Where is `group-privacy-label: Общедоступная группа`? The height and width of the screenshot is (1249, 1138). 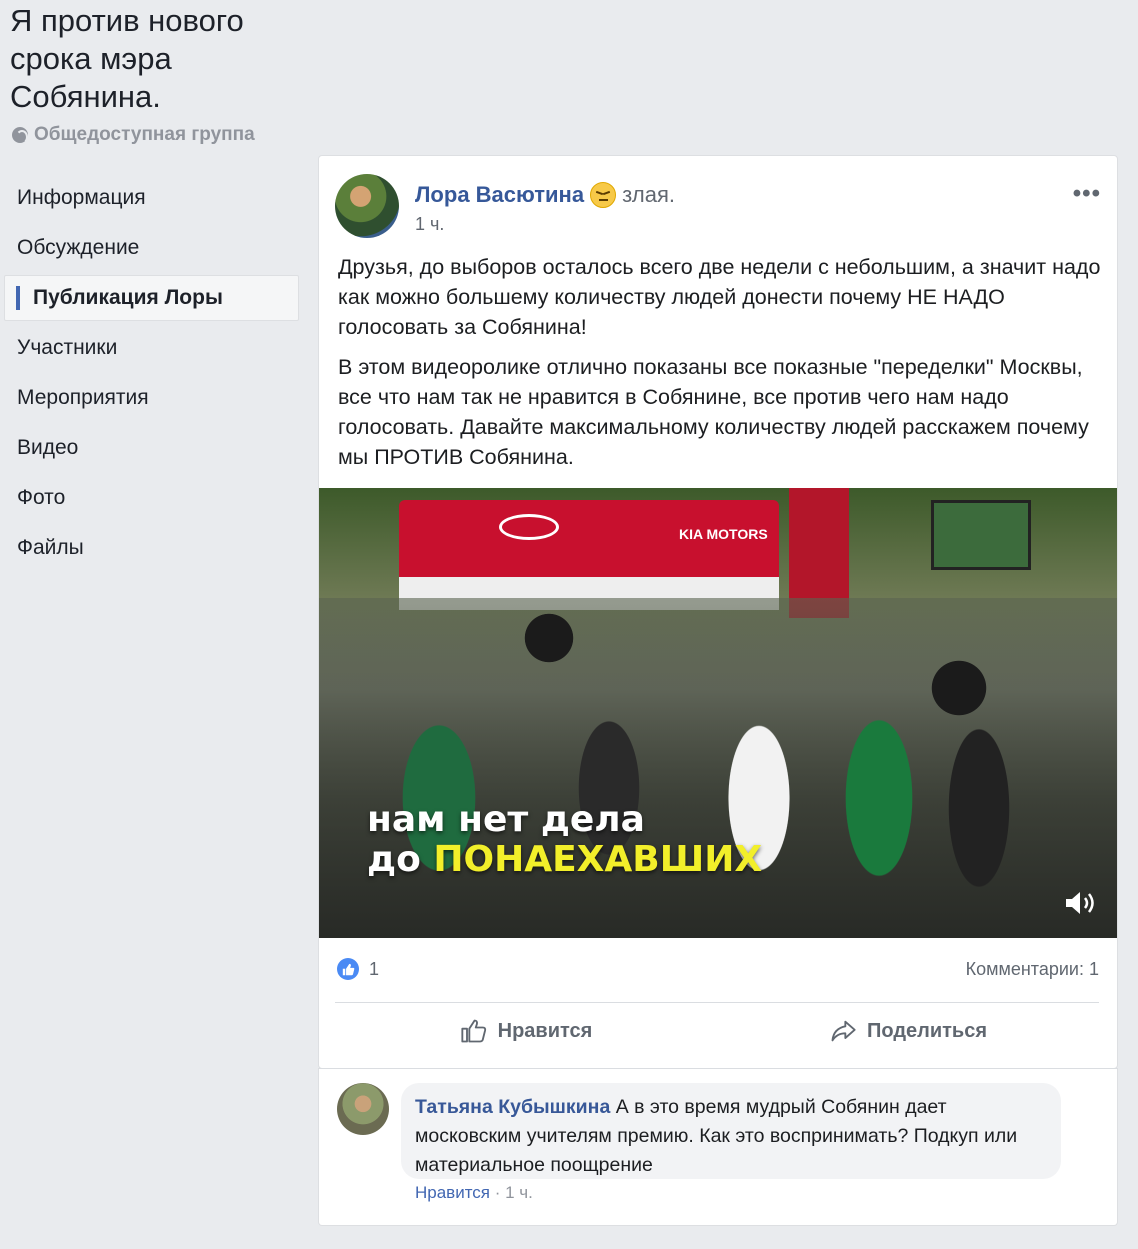 group-privacy-label: Общедоступная группа is located at coordinates (144, 134).